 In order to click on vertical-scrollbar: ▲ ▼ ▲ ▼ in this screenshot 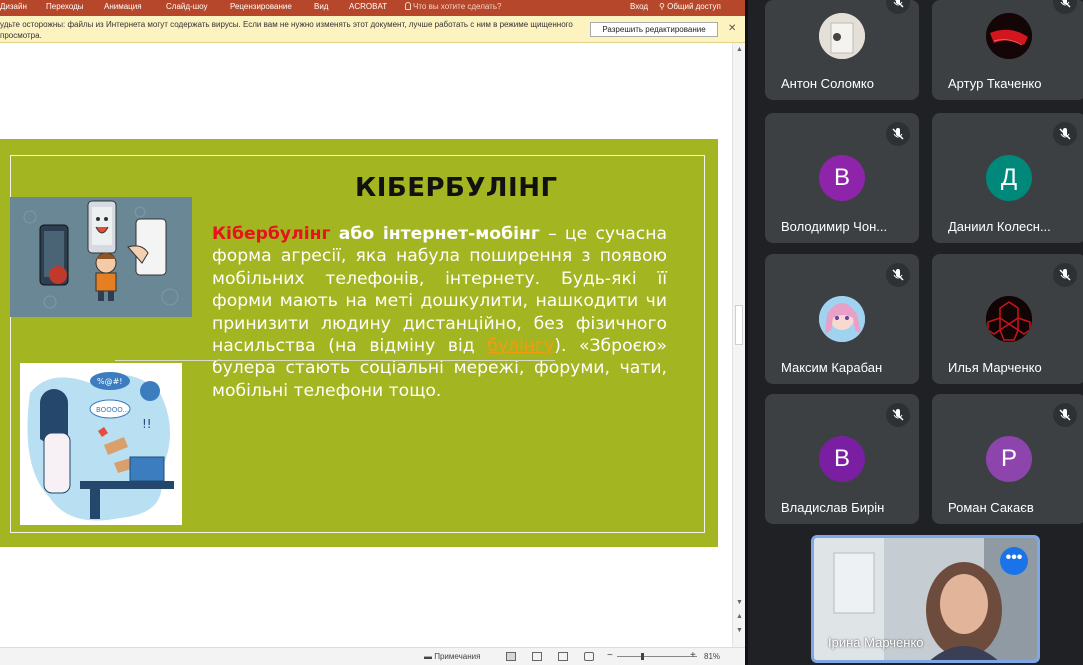, I will do `click(738, 345)`.